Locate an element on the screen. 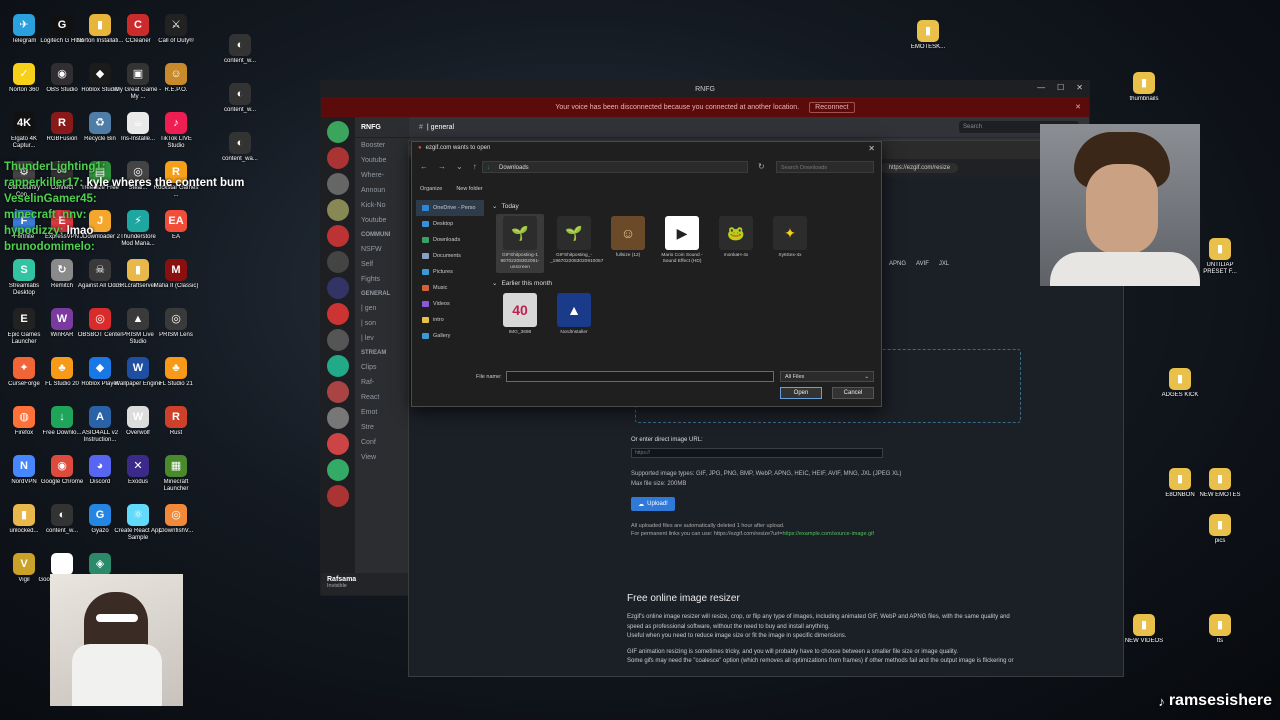 This screenshot has width=1280, height=720. direct-url-input: https:// is located at coordinates (757, 453).